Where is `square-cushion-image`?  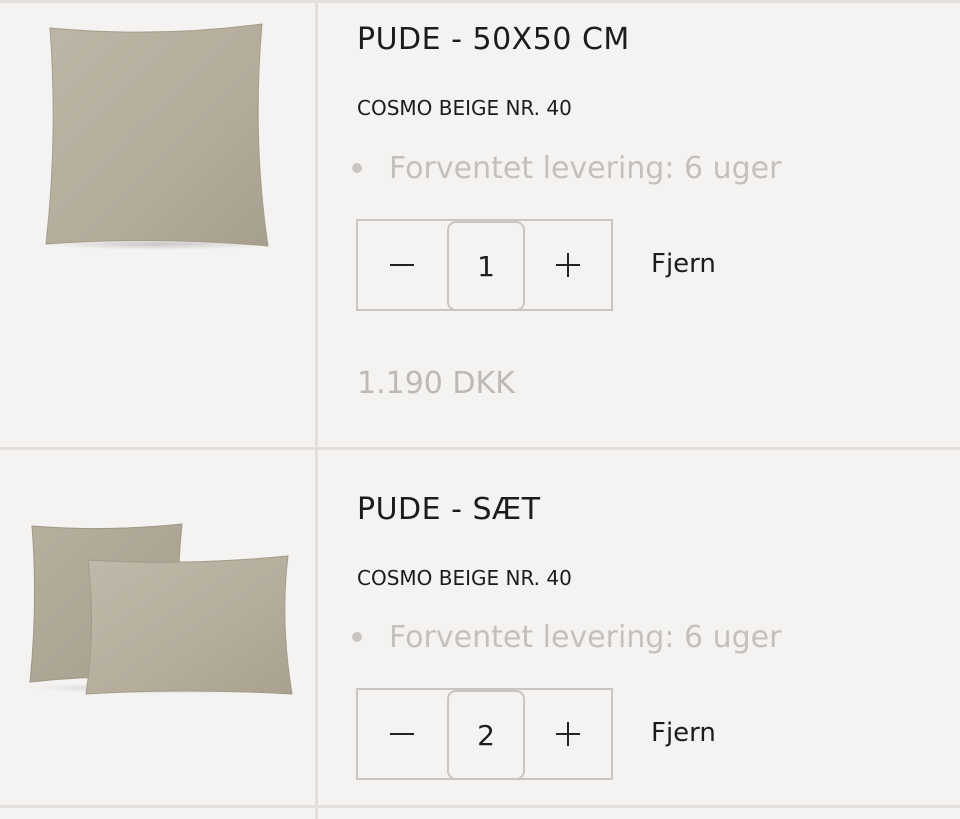
square-cushion-image is located at coordinates (157, 136).